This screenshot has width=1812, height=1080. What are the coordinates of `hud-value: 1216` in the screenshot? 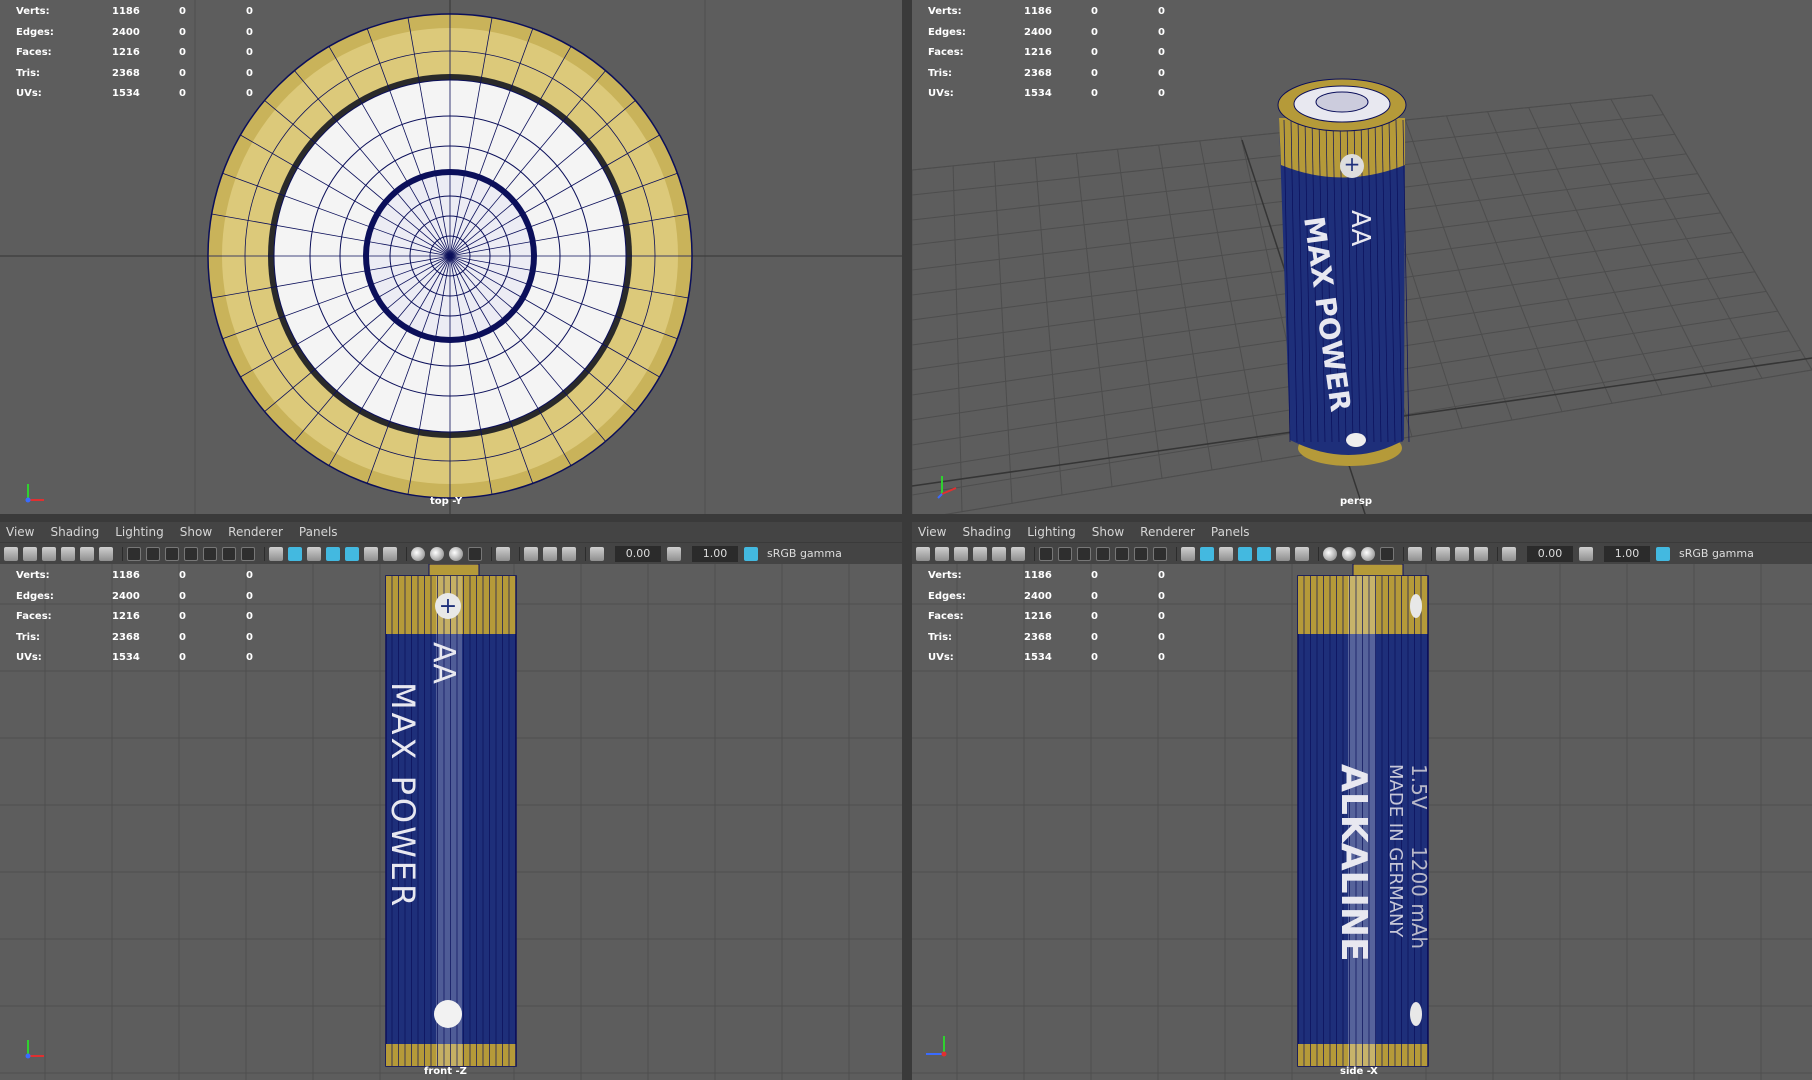 It's located at (126, 616).